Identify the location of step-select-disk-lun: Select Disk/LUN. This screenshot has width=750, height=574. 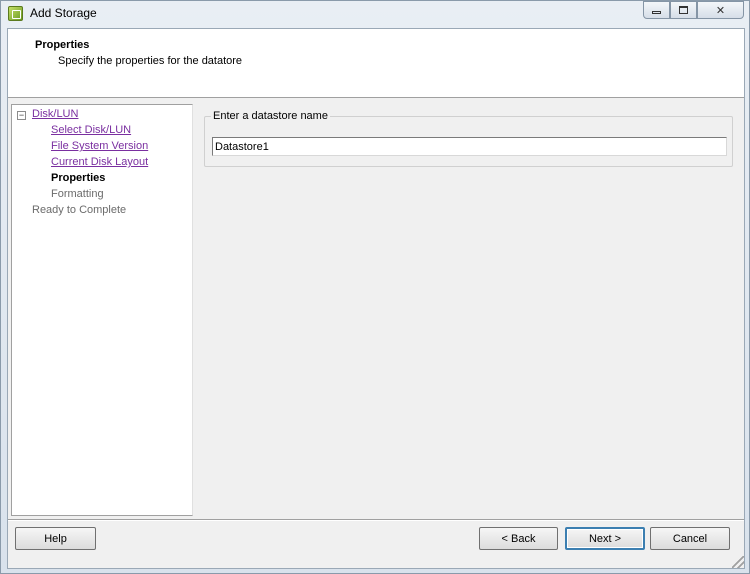
(91, 130).